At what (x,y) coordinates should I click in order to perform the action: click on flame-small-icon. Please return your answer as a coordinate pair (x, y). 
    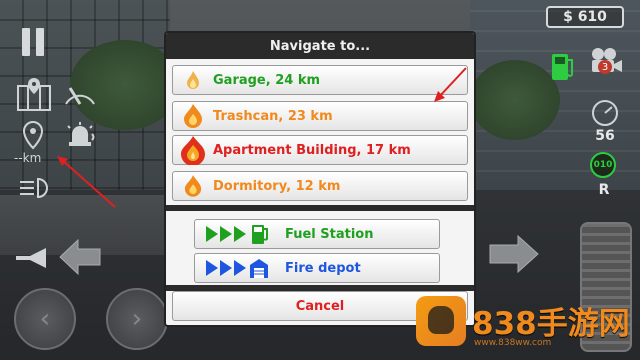
    Looking at the image, I should click on (193, 80).